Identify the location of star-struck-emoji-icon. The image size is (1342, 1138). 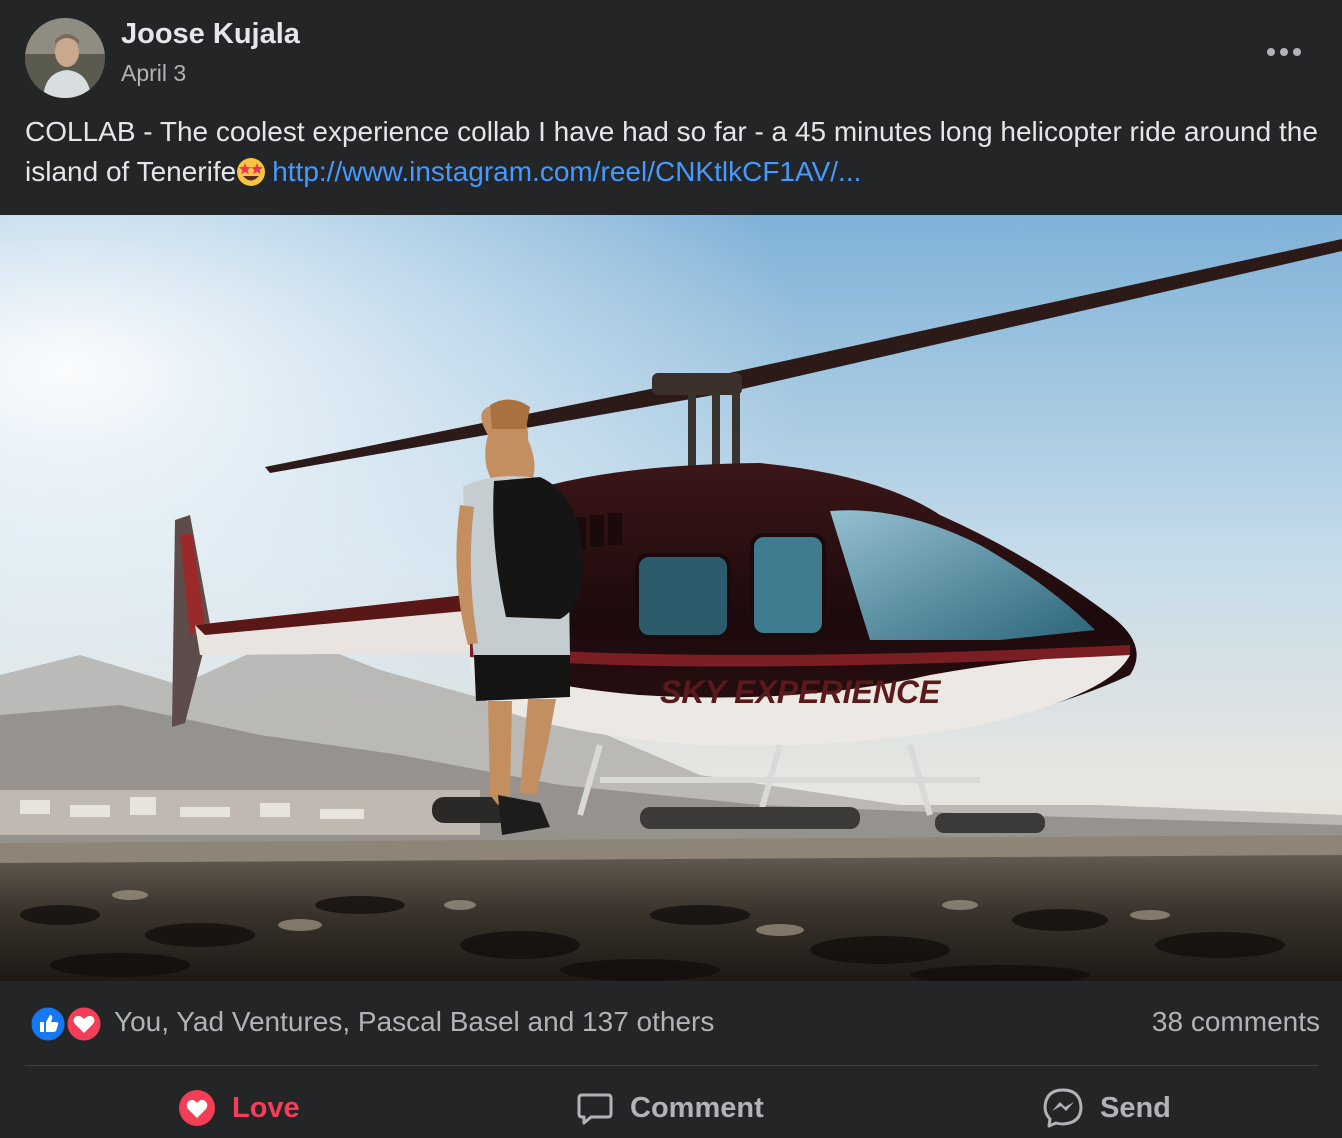
(251, 177).